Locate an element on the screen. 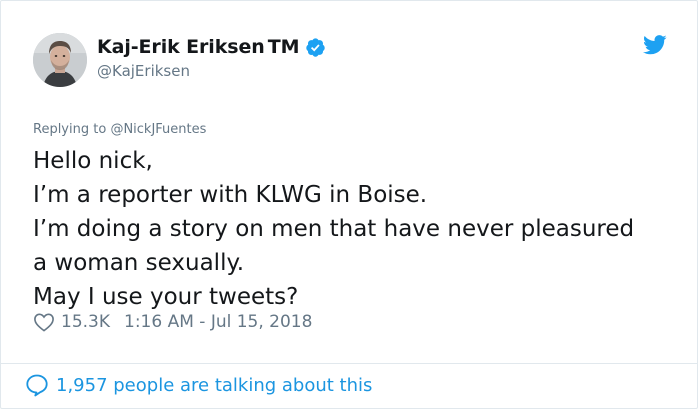 The image size is (700, 411). tweet-line: May I use your tweets? is located at coordinates (166, 297).